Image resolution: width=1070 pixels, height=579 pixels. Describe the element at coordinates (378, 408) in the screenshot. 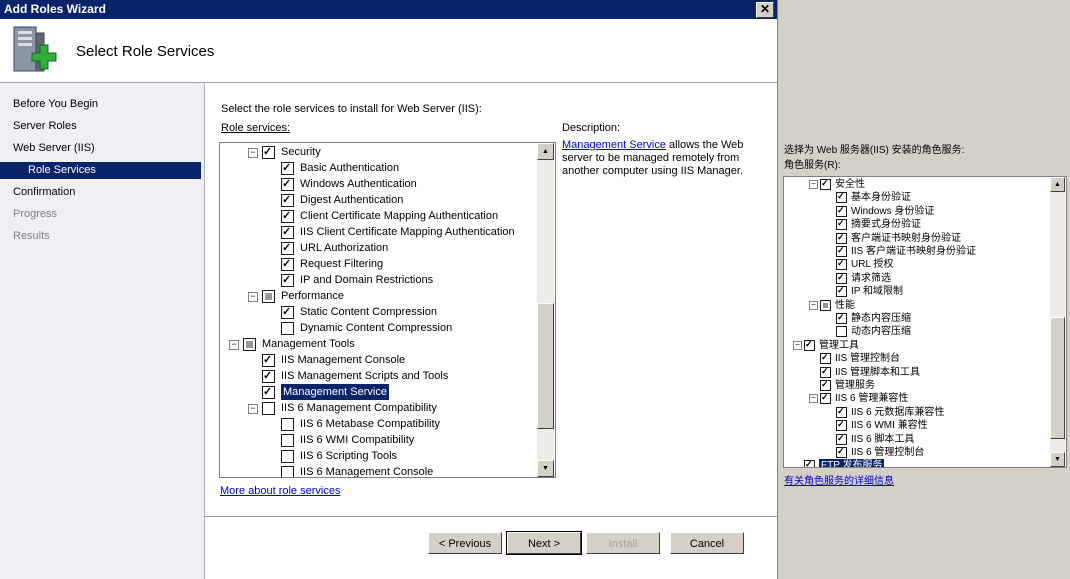

I see `tree-row: − IIS 6 Management Compatibility` at that location.